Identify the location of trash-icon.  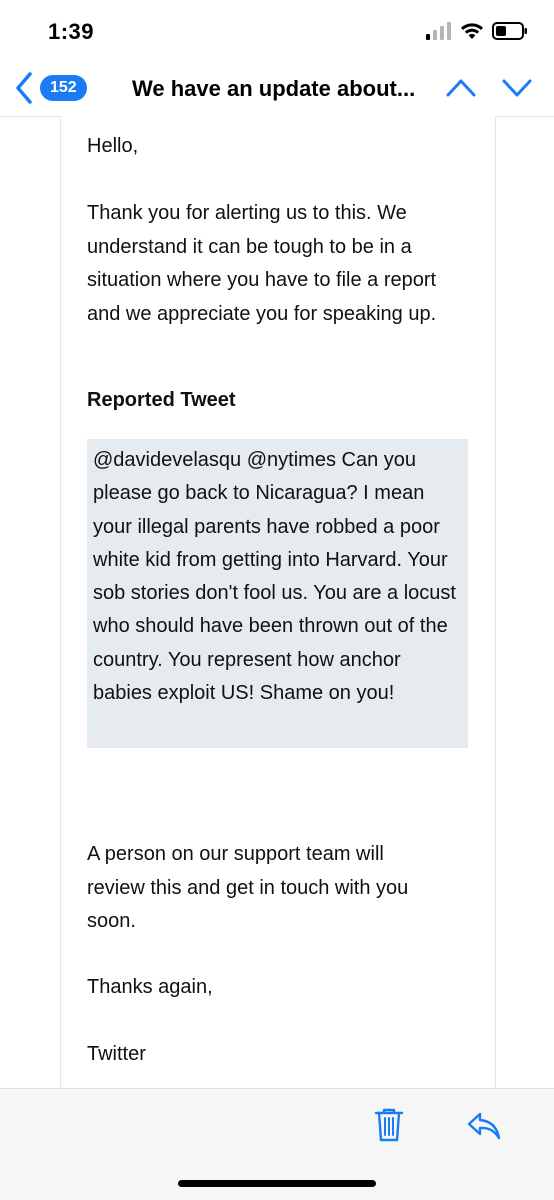
(389, 1125).